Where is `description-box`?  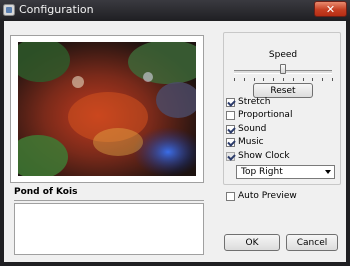
description-box is located at coordinates (109, 229).